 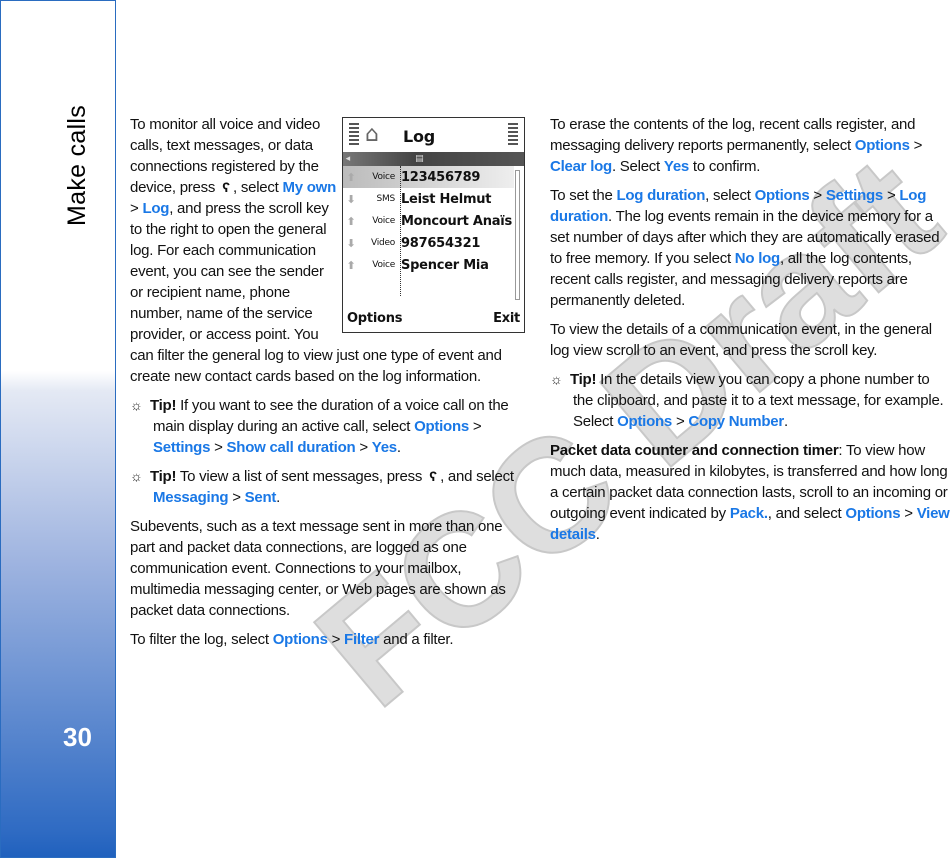 I want to click on scrollbar, so click(x=517, y=235).